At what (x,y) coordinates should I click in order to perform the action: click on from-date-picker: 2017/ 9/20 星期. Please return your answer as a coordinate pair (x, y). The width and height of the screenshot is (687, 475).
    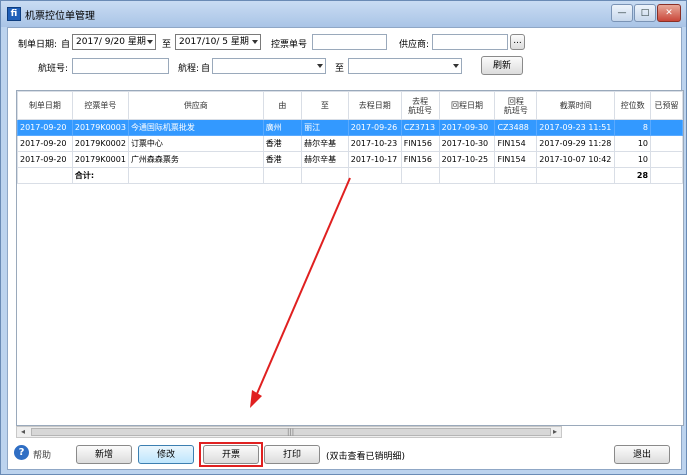
    Looking at the image, I should click on (114, 42).